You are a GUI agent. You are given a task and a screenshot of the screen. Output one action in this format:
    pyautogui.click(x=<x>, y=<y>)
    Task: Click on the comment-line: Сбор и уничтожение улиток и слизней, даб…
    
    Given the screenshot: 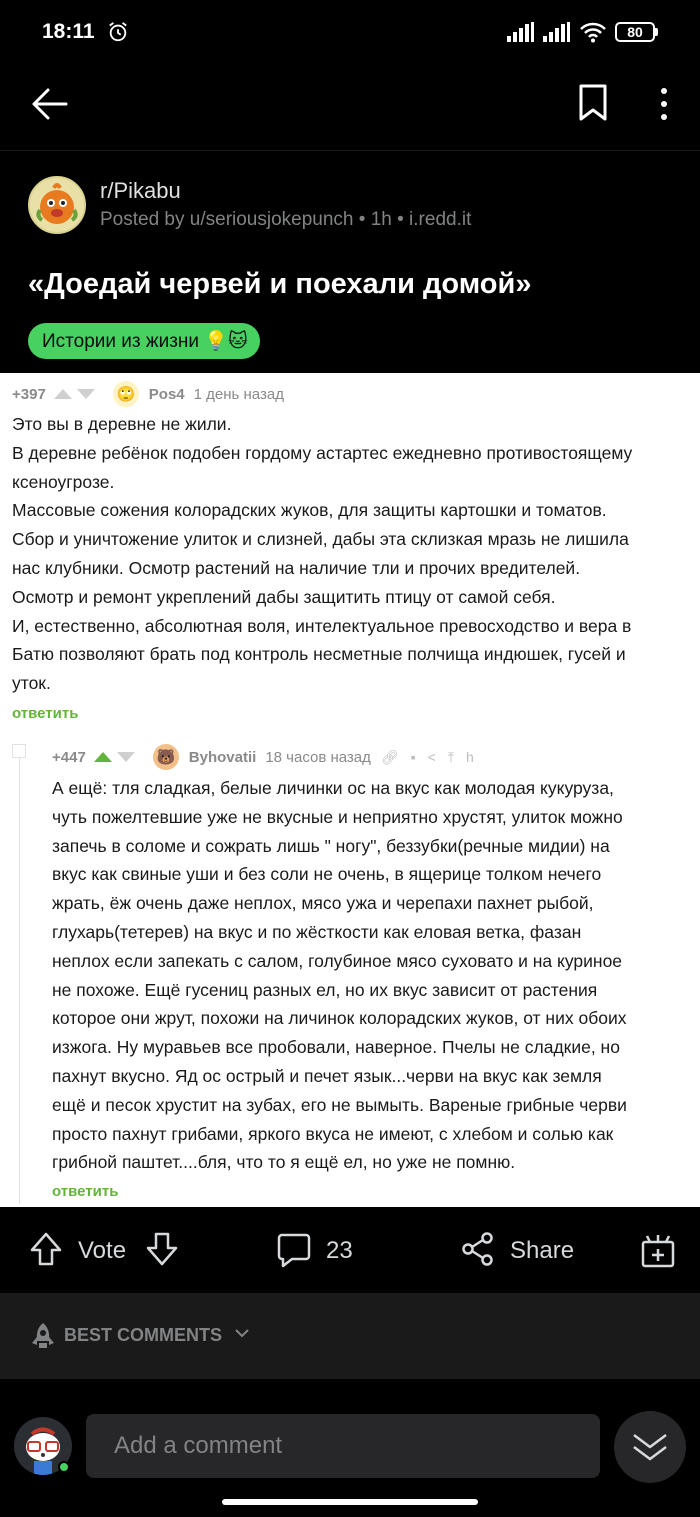 What is the action you would take?
    pyautogui.click(x=320, y=539)
    